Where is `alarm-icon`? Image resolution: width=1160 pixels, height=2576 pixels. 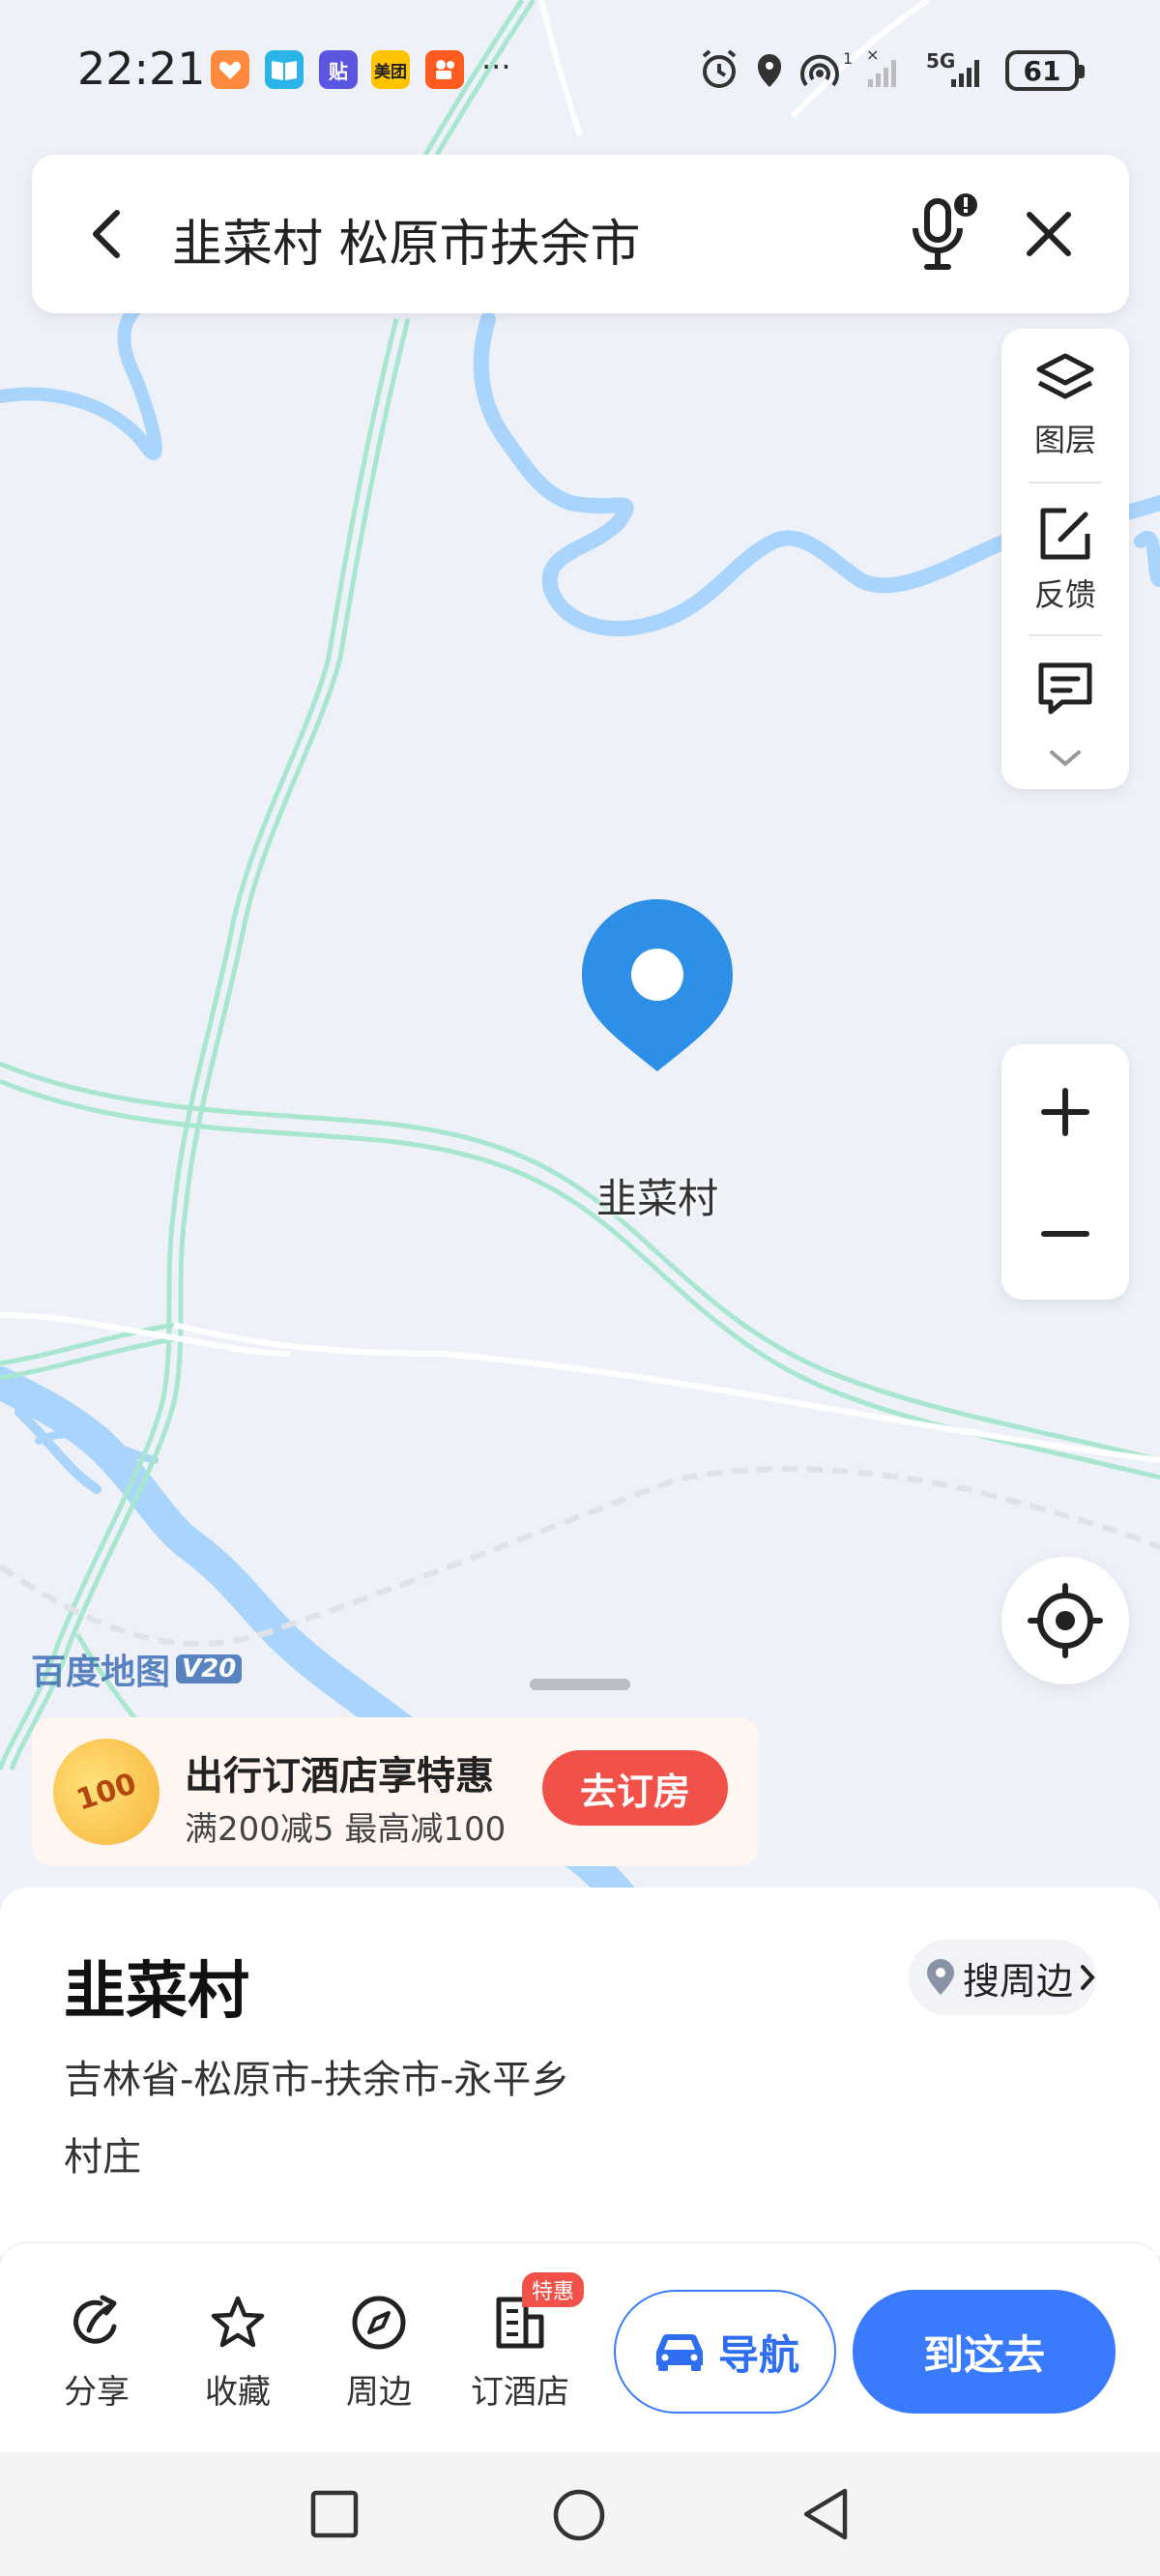
alarm-icon is located at coordinates (720, 68).